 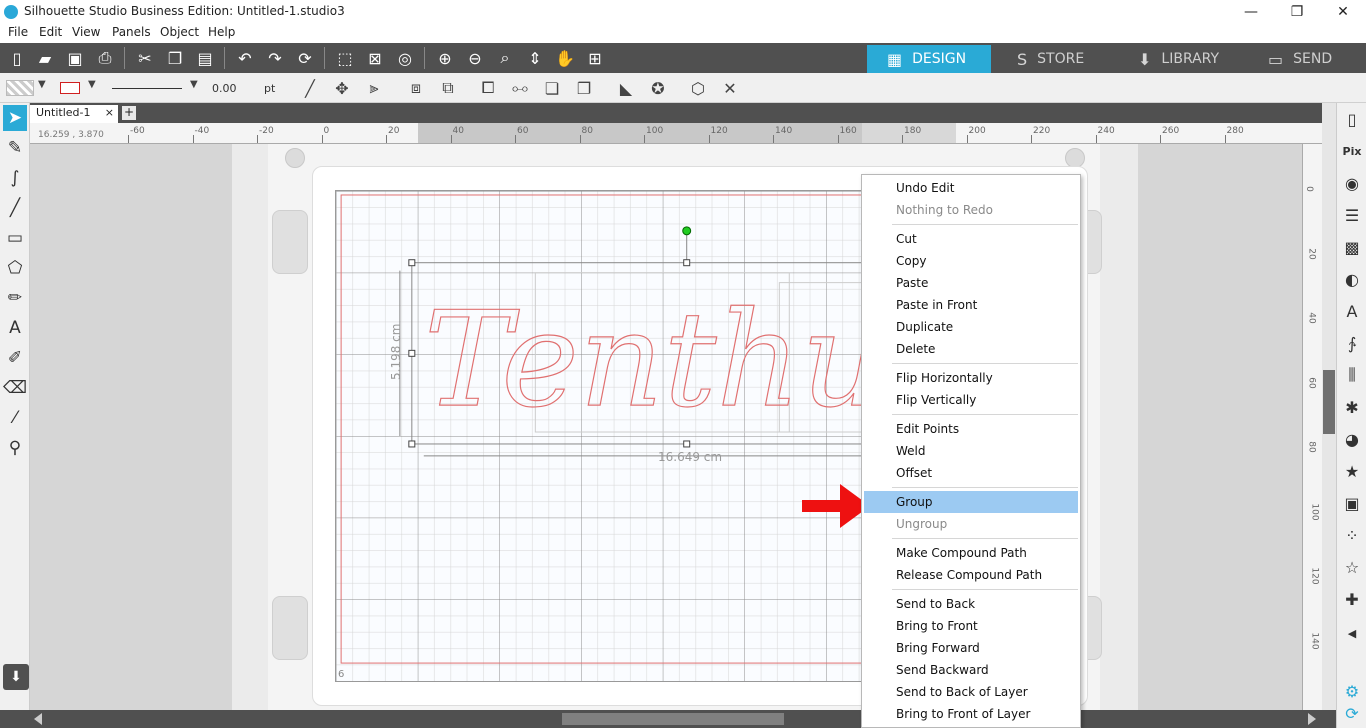 I want to click on page-setup-icon: ▯, so click(x=1352, y=119).